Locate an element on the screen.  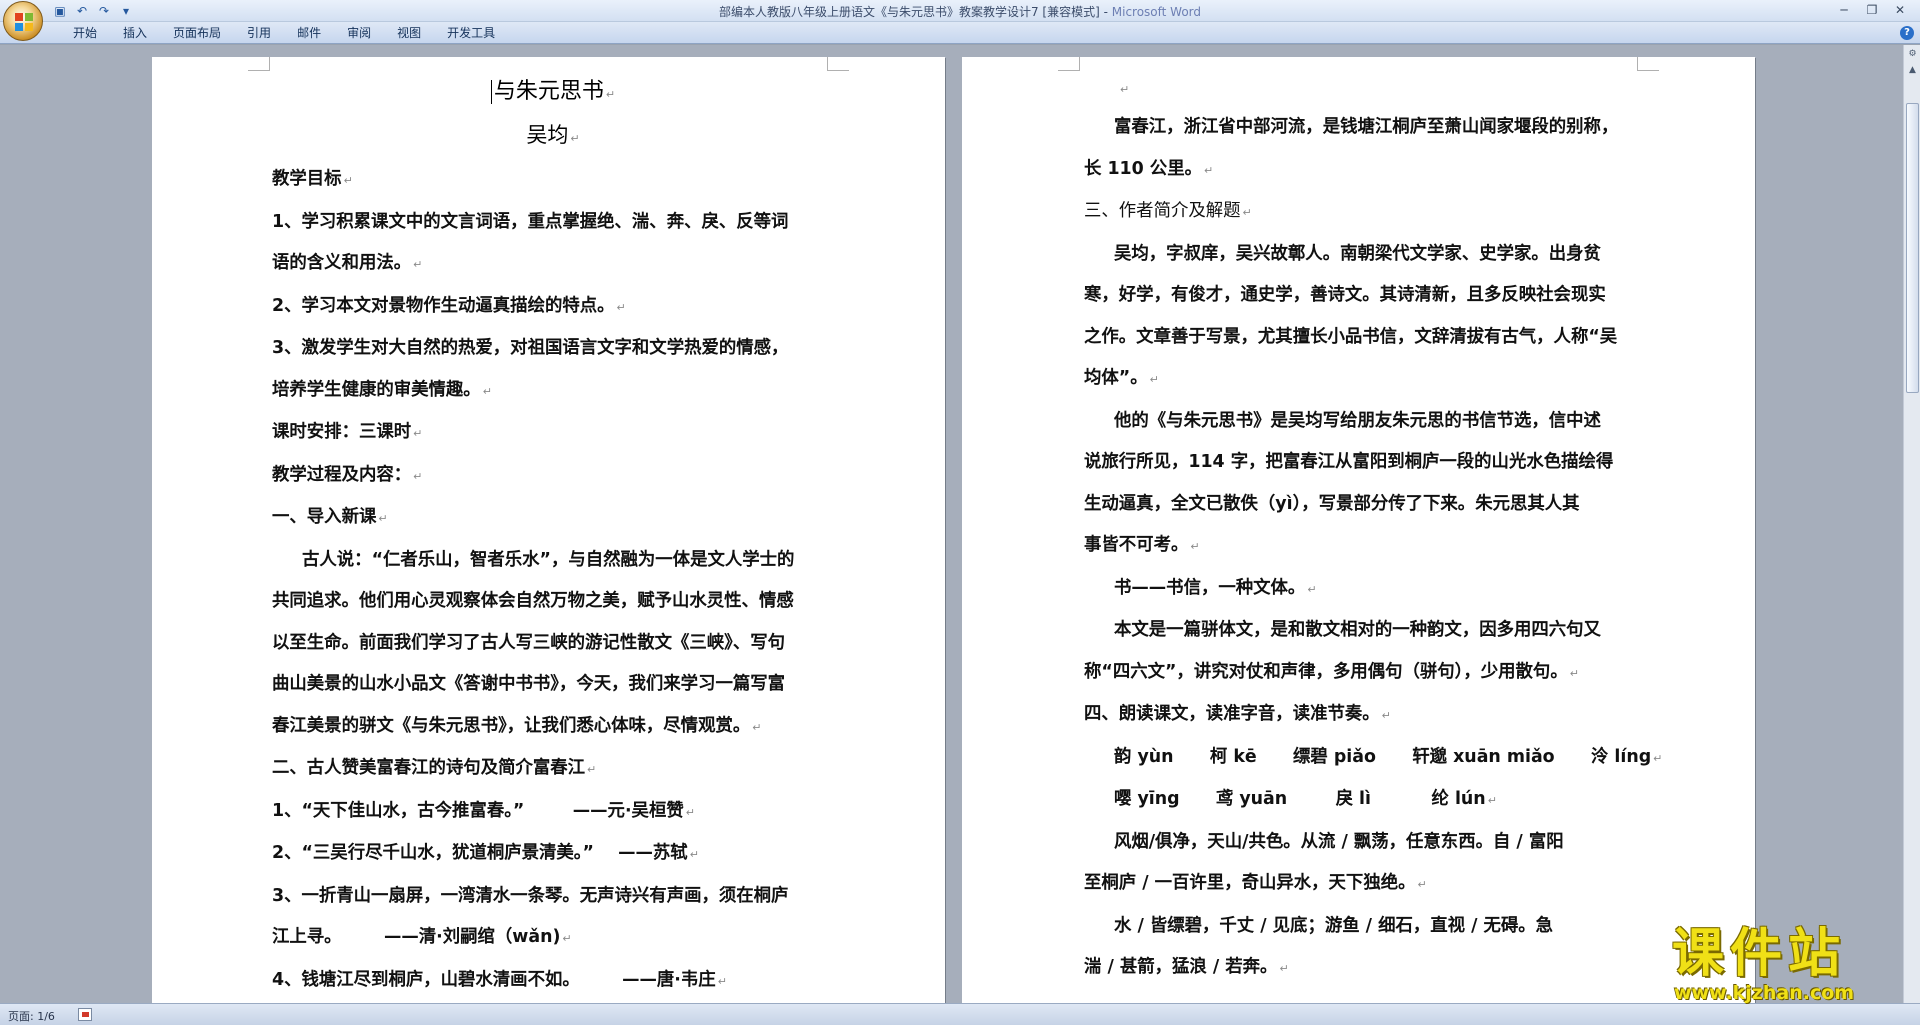
minimize-icon: ─ is located at coordinates (1844, 10).